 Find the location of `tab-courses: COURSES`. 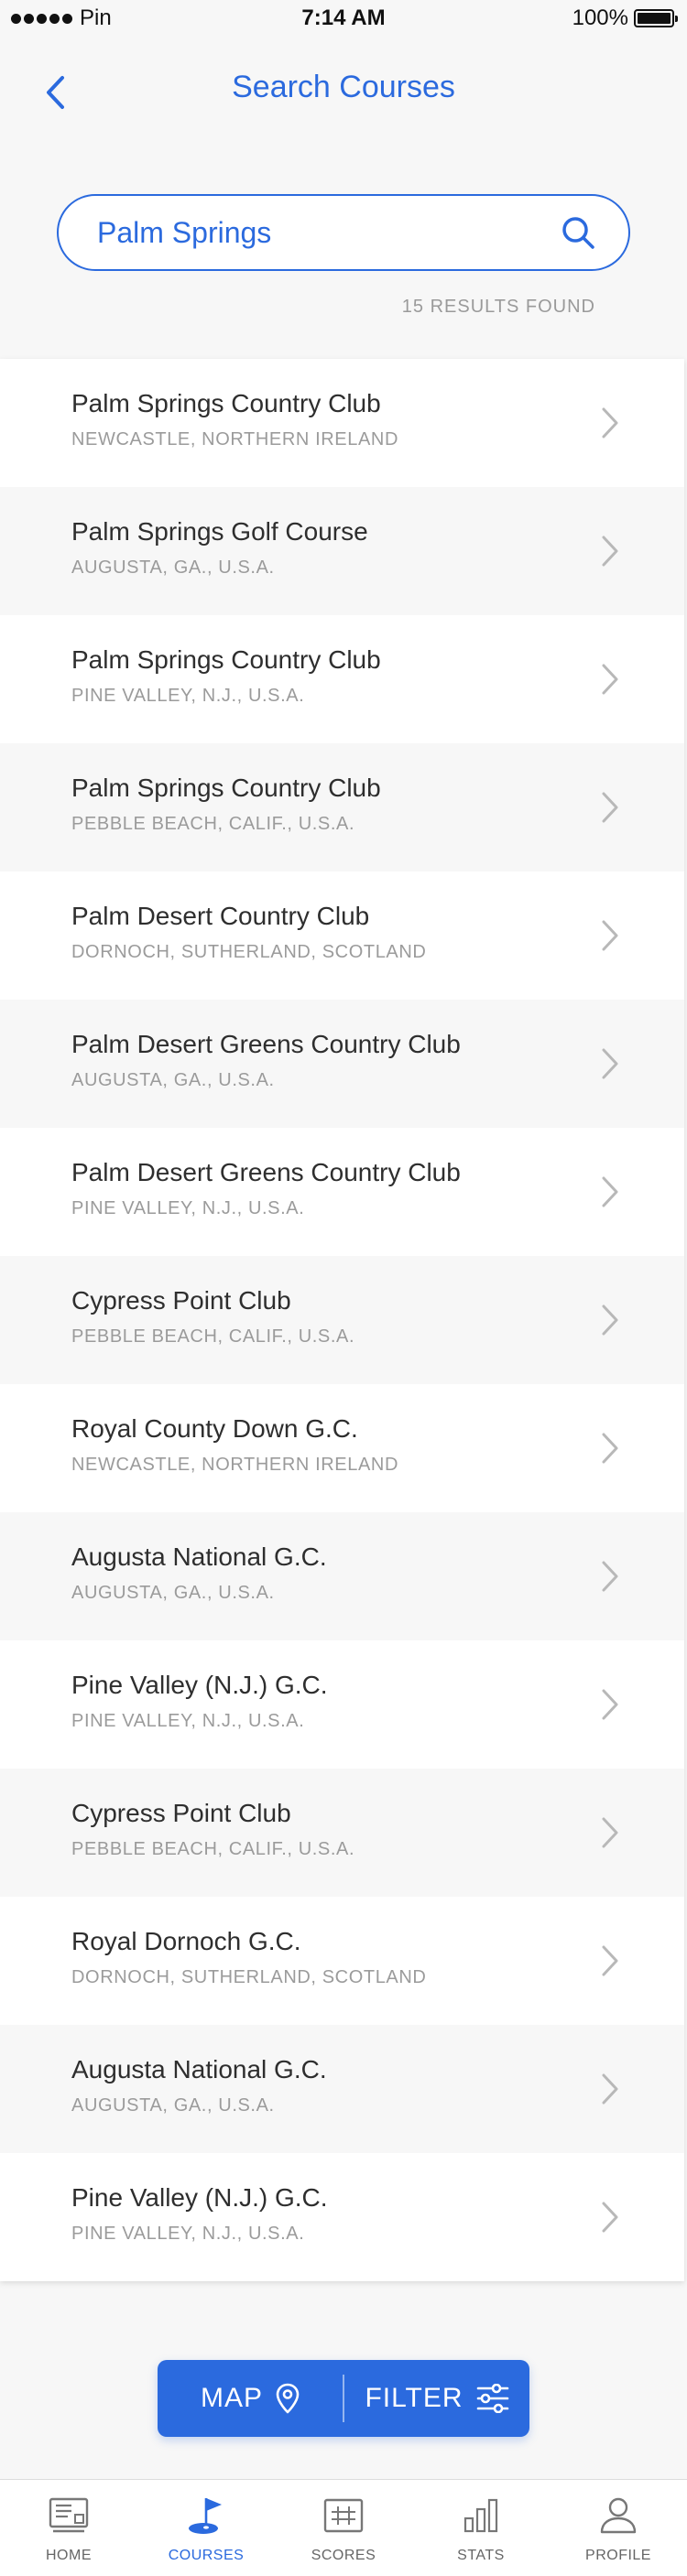

tab-courses: COURSES is located at coordinates (206, 2528).